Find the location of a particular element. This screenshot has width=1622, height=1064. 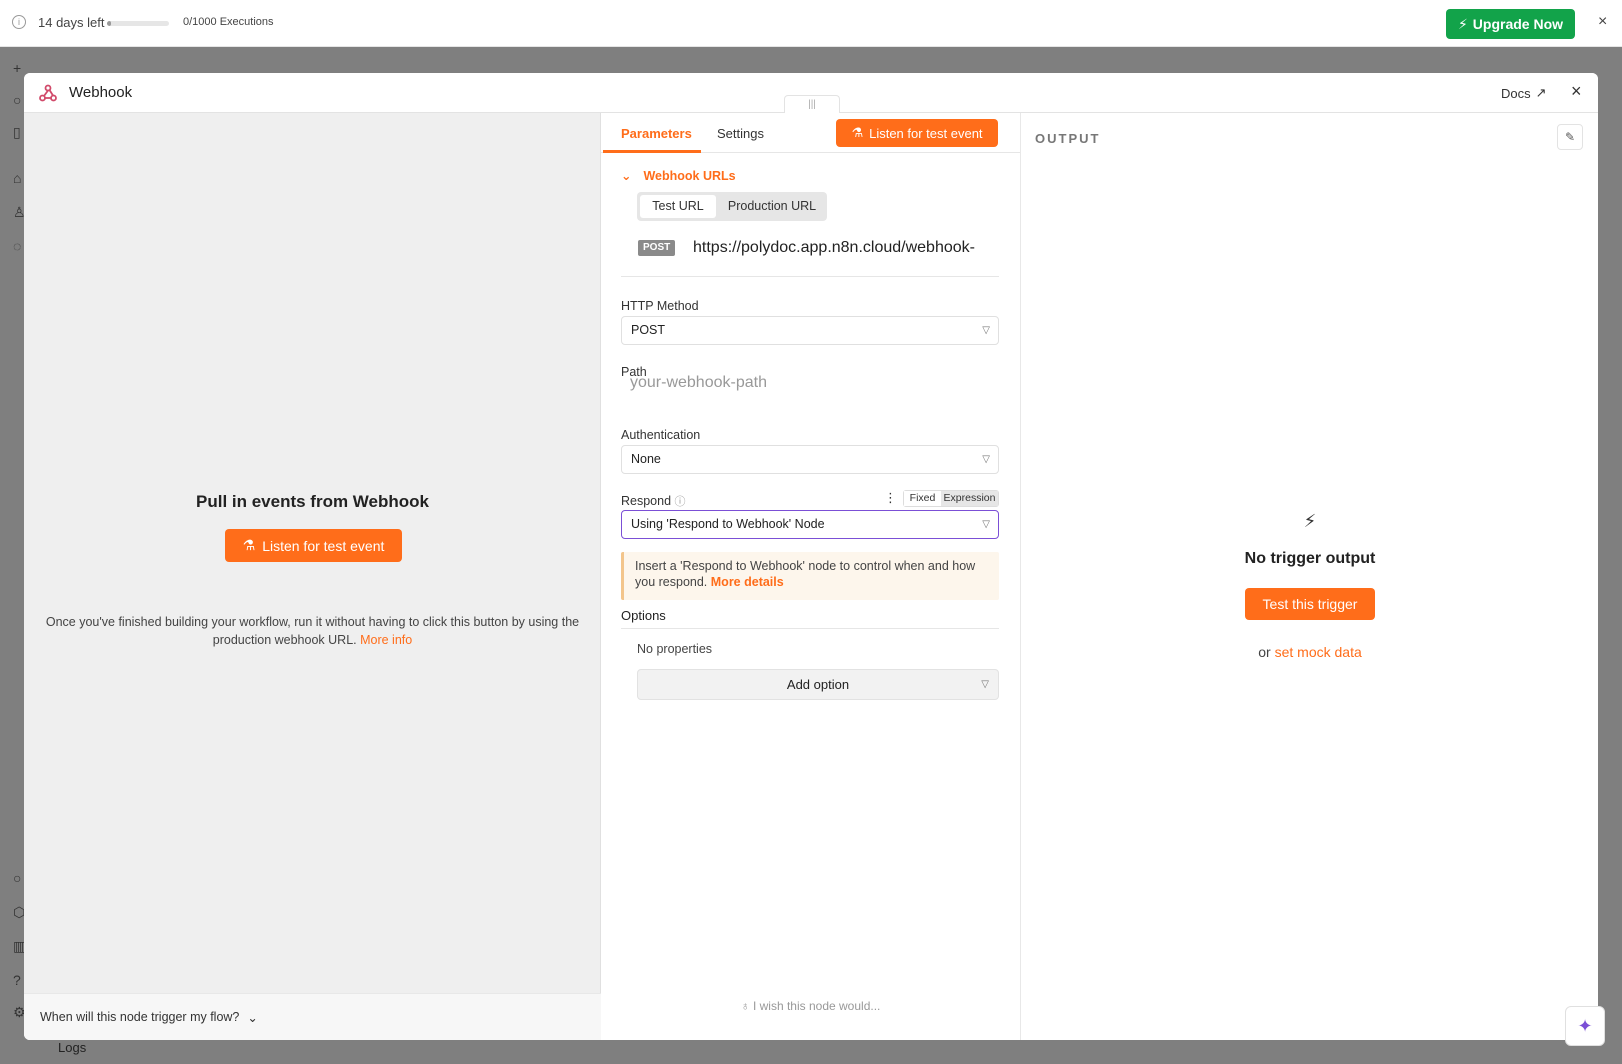

sidebar-toggle-icon: ▯ is located at coordinates (17, 132).